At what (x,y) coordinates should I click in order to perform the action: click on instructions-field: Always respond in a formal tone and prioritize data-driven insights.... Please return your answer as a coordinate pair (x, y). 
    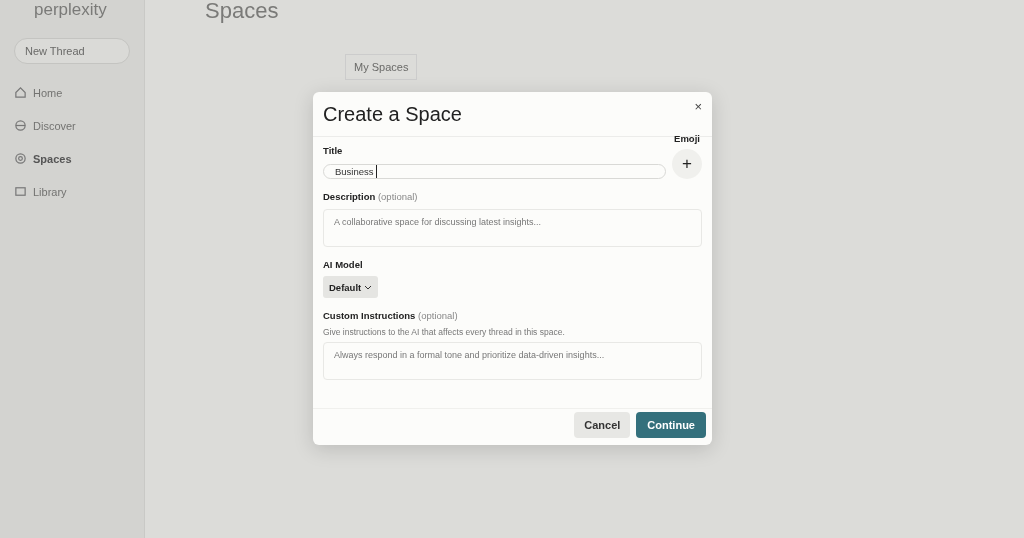
    Looking at the image, I should click on (512, 361).